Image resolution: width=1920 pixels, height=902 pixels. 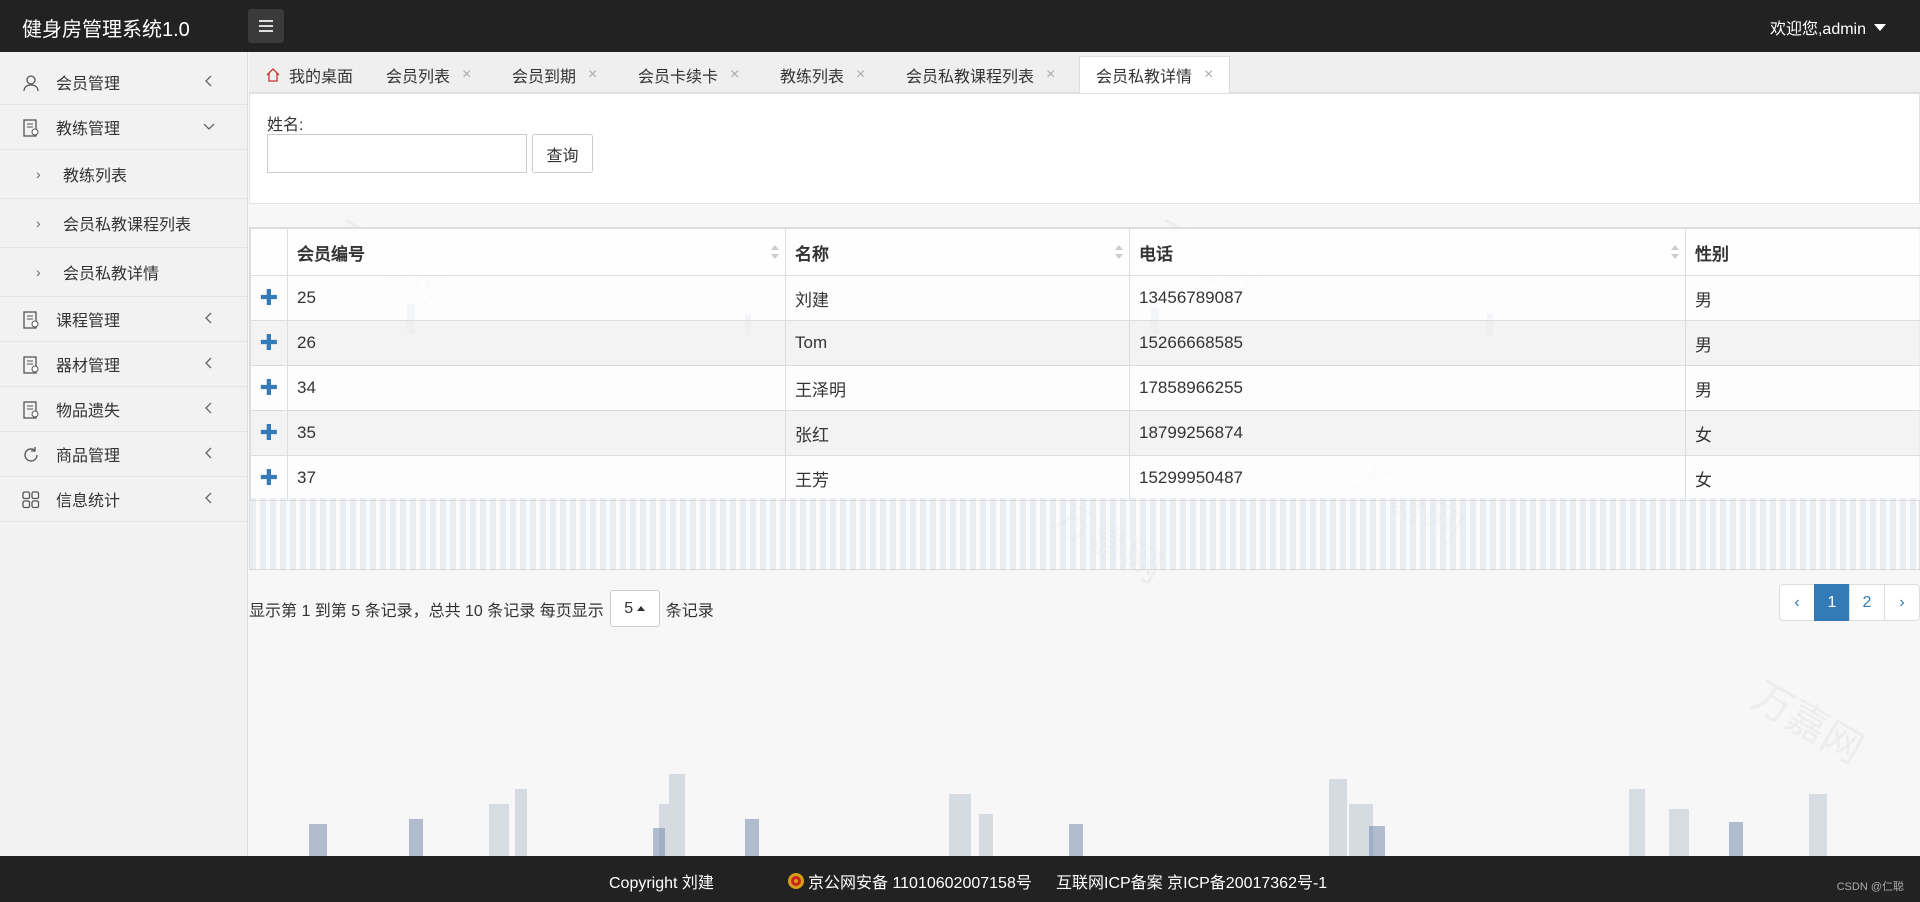 What do you see at coordinates (796, 881) in the screenshot?
I see `police-badge-icon` at bounding box center [796, 881].